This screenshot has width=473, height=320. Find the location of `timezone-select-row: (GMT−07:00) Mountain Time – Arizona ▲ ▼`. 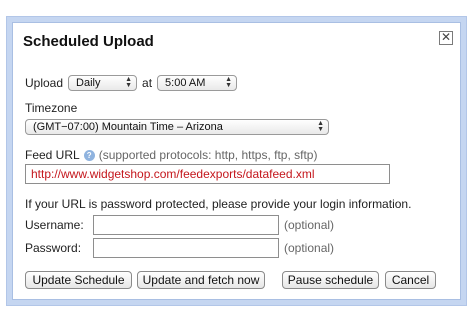

timezone-select-row: (GMT−07:00) Mountain Time – Arizona ▲ ▼ is located at coordinates (177, 127).